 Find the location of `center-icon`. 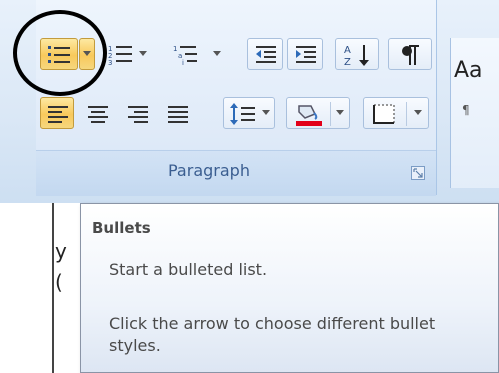

center-icon is located at coordinates (98, 114).